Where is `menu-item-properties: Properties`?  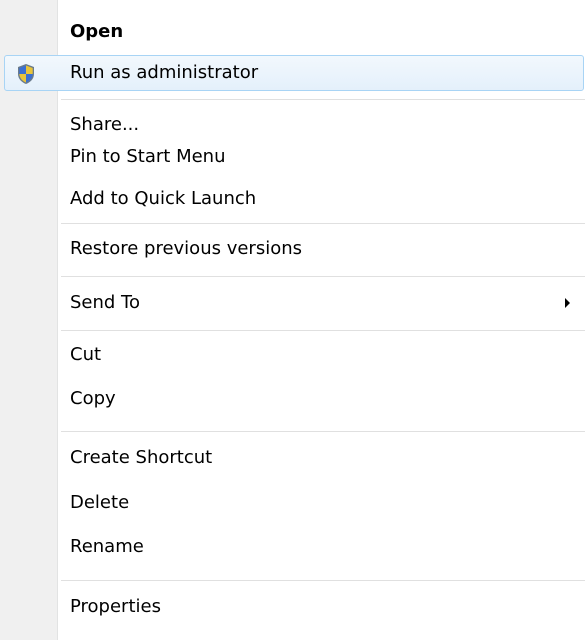 menu-item-properties: Properties is located at coordinates (294, 607).